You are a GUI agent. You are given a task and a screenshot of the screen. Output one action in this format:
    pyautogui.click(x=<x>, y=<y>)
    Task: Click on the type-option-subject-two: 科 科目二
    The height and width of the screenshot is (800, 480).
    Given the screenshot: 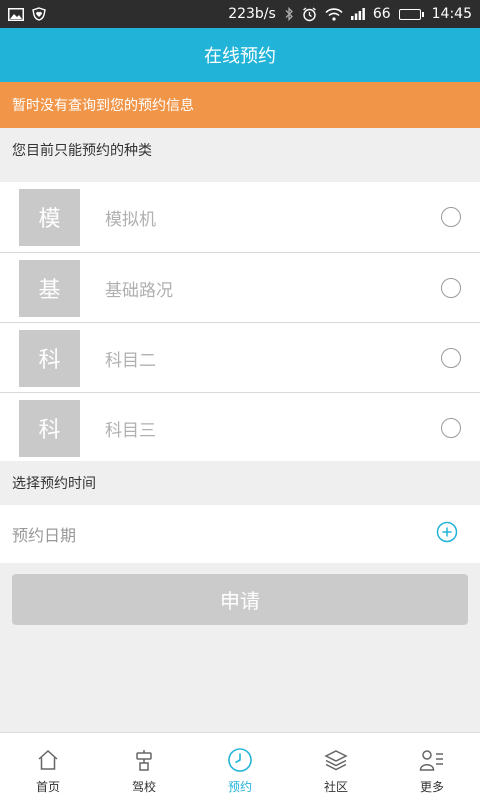 What is the action you would take?
    pyautogui.click(x=240, y=358)
    